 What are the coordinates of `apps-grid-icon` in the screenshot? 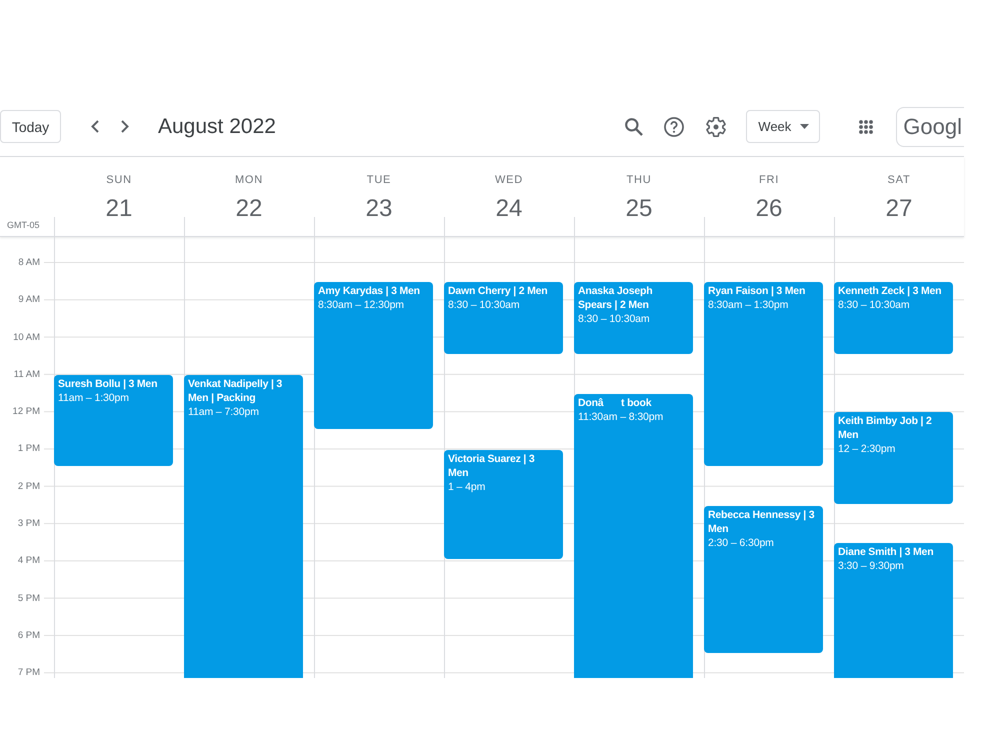 It's located at (866, 127).